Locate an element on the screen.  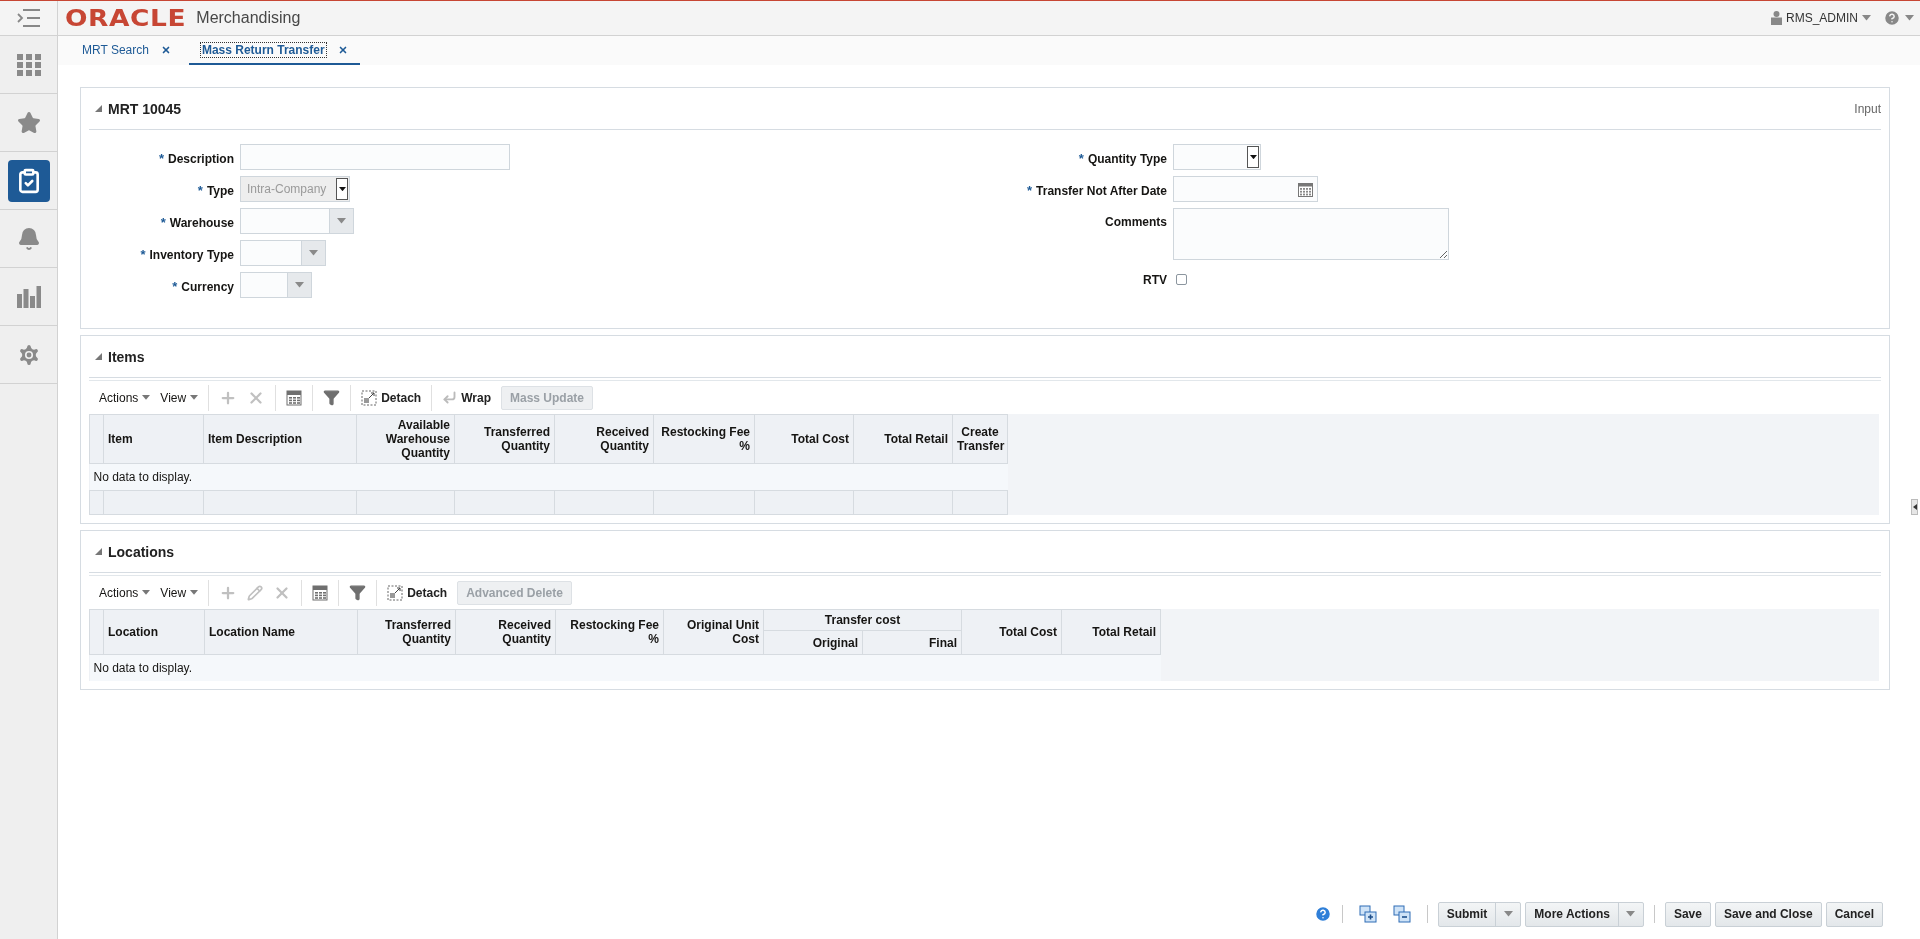
section-title: Locations is located at coordinates (141, 551).